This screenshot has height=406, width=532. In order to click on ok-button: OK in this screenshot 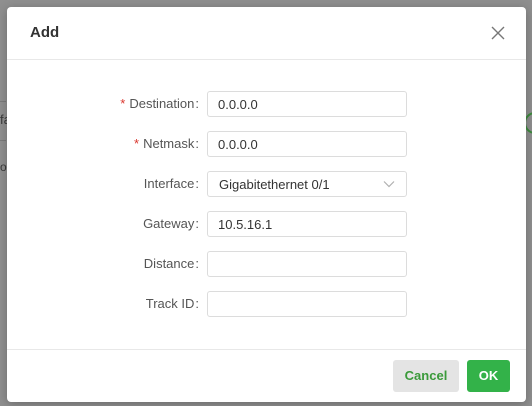, I will do `click(488, 376)`.